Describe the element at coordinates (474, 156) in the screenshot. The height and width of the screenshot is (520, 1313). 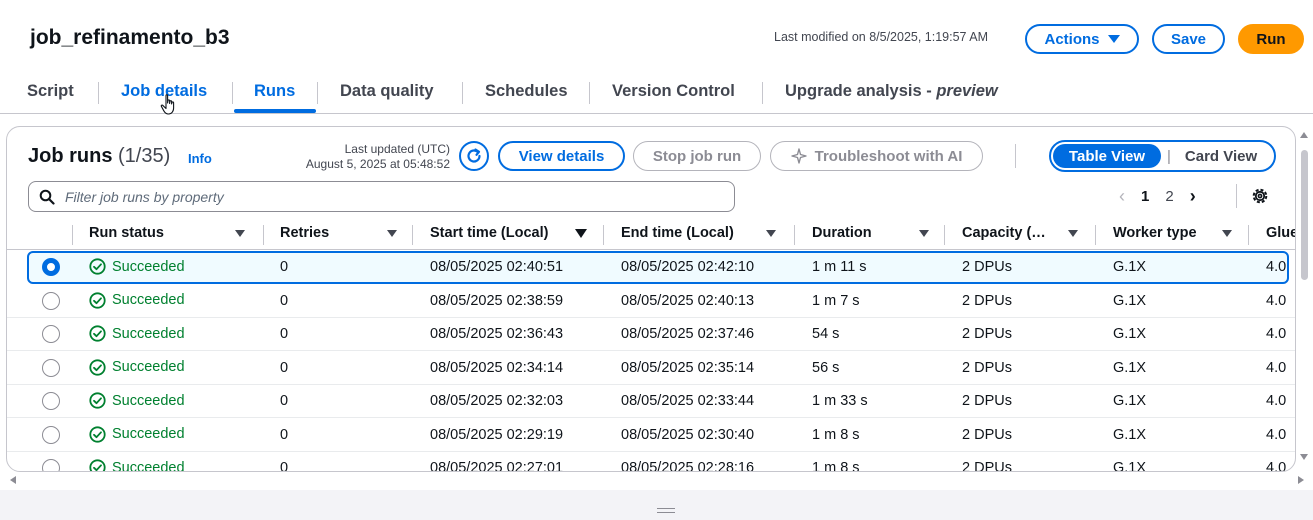
I see `refresh-button` at that location.